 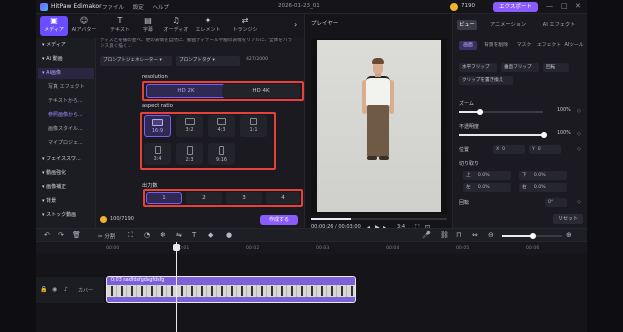 I want to click on resolution-option-2k: HD 2K, so click(x=186, y=91).